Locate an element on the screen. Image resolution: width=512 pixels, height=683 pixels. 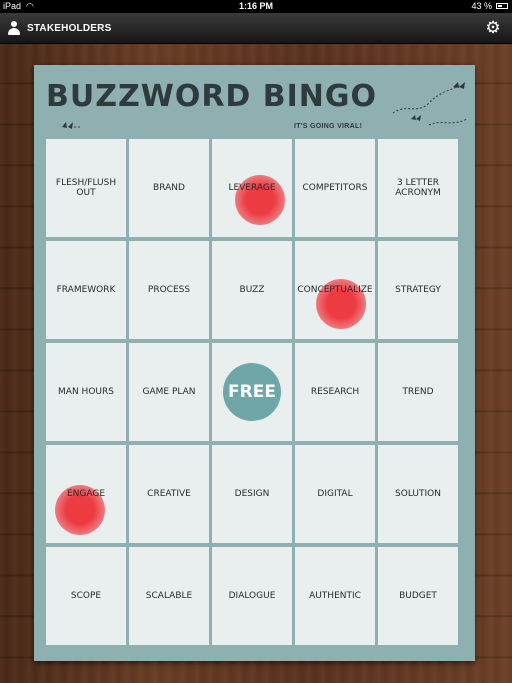
free-badge: FREE is located at coordinates (252, 392).